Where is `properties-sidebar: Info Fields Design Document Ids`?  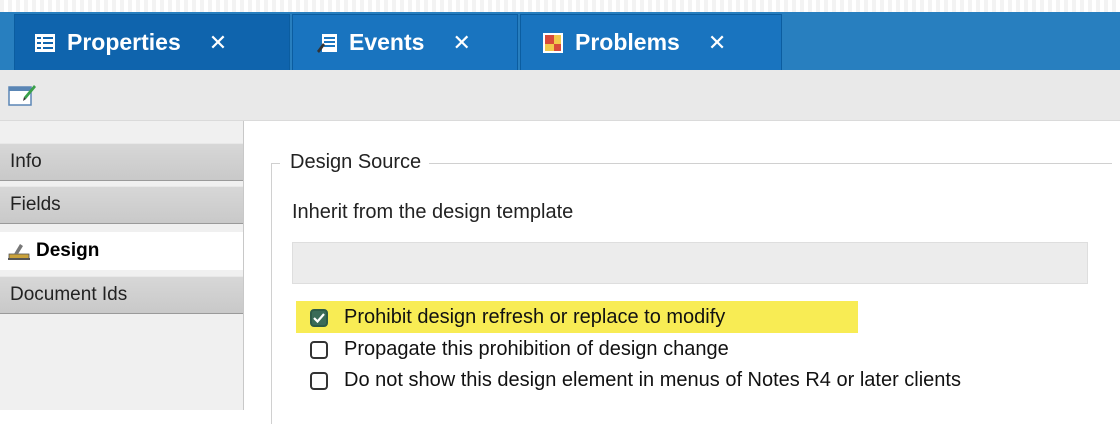
properties-sidebar: Info Fields Design Document Ids is located at coordinates (122, 265).